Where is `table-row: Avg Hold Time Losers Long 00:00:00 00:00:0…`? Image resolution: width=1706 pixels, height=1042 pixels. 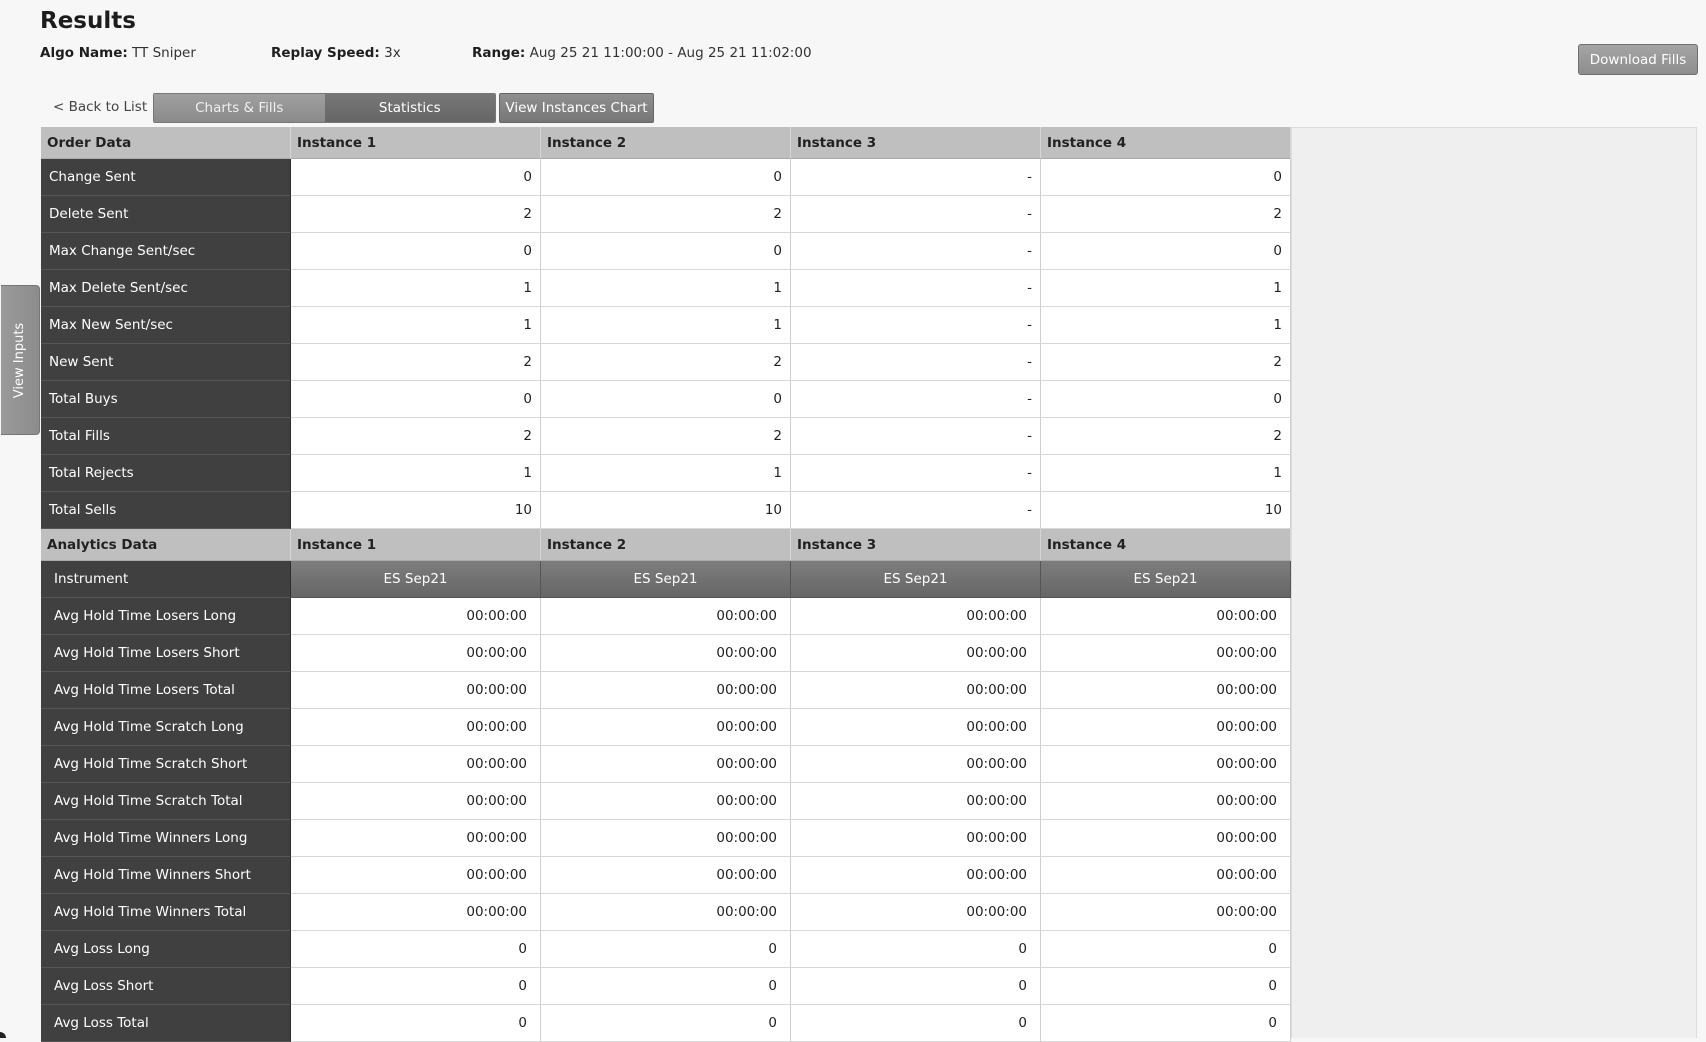 table-row: Avg Hold Time Losers Long 00:00:00 00:00:0… is located at coordinates (666, 616).